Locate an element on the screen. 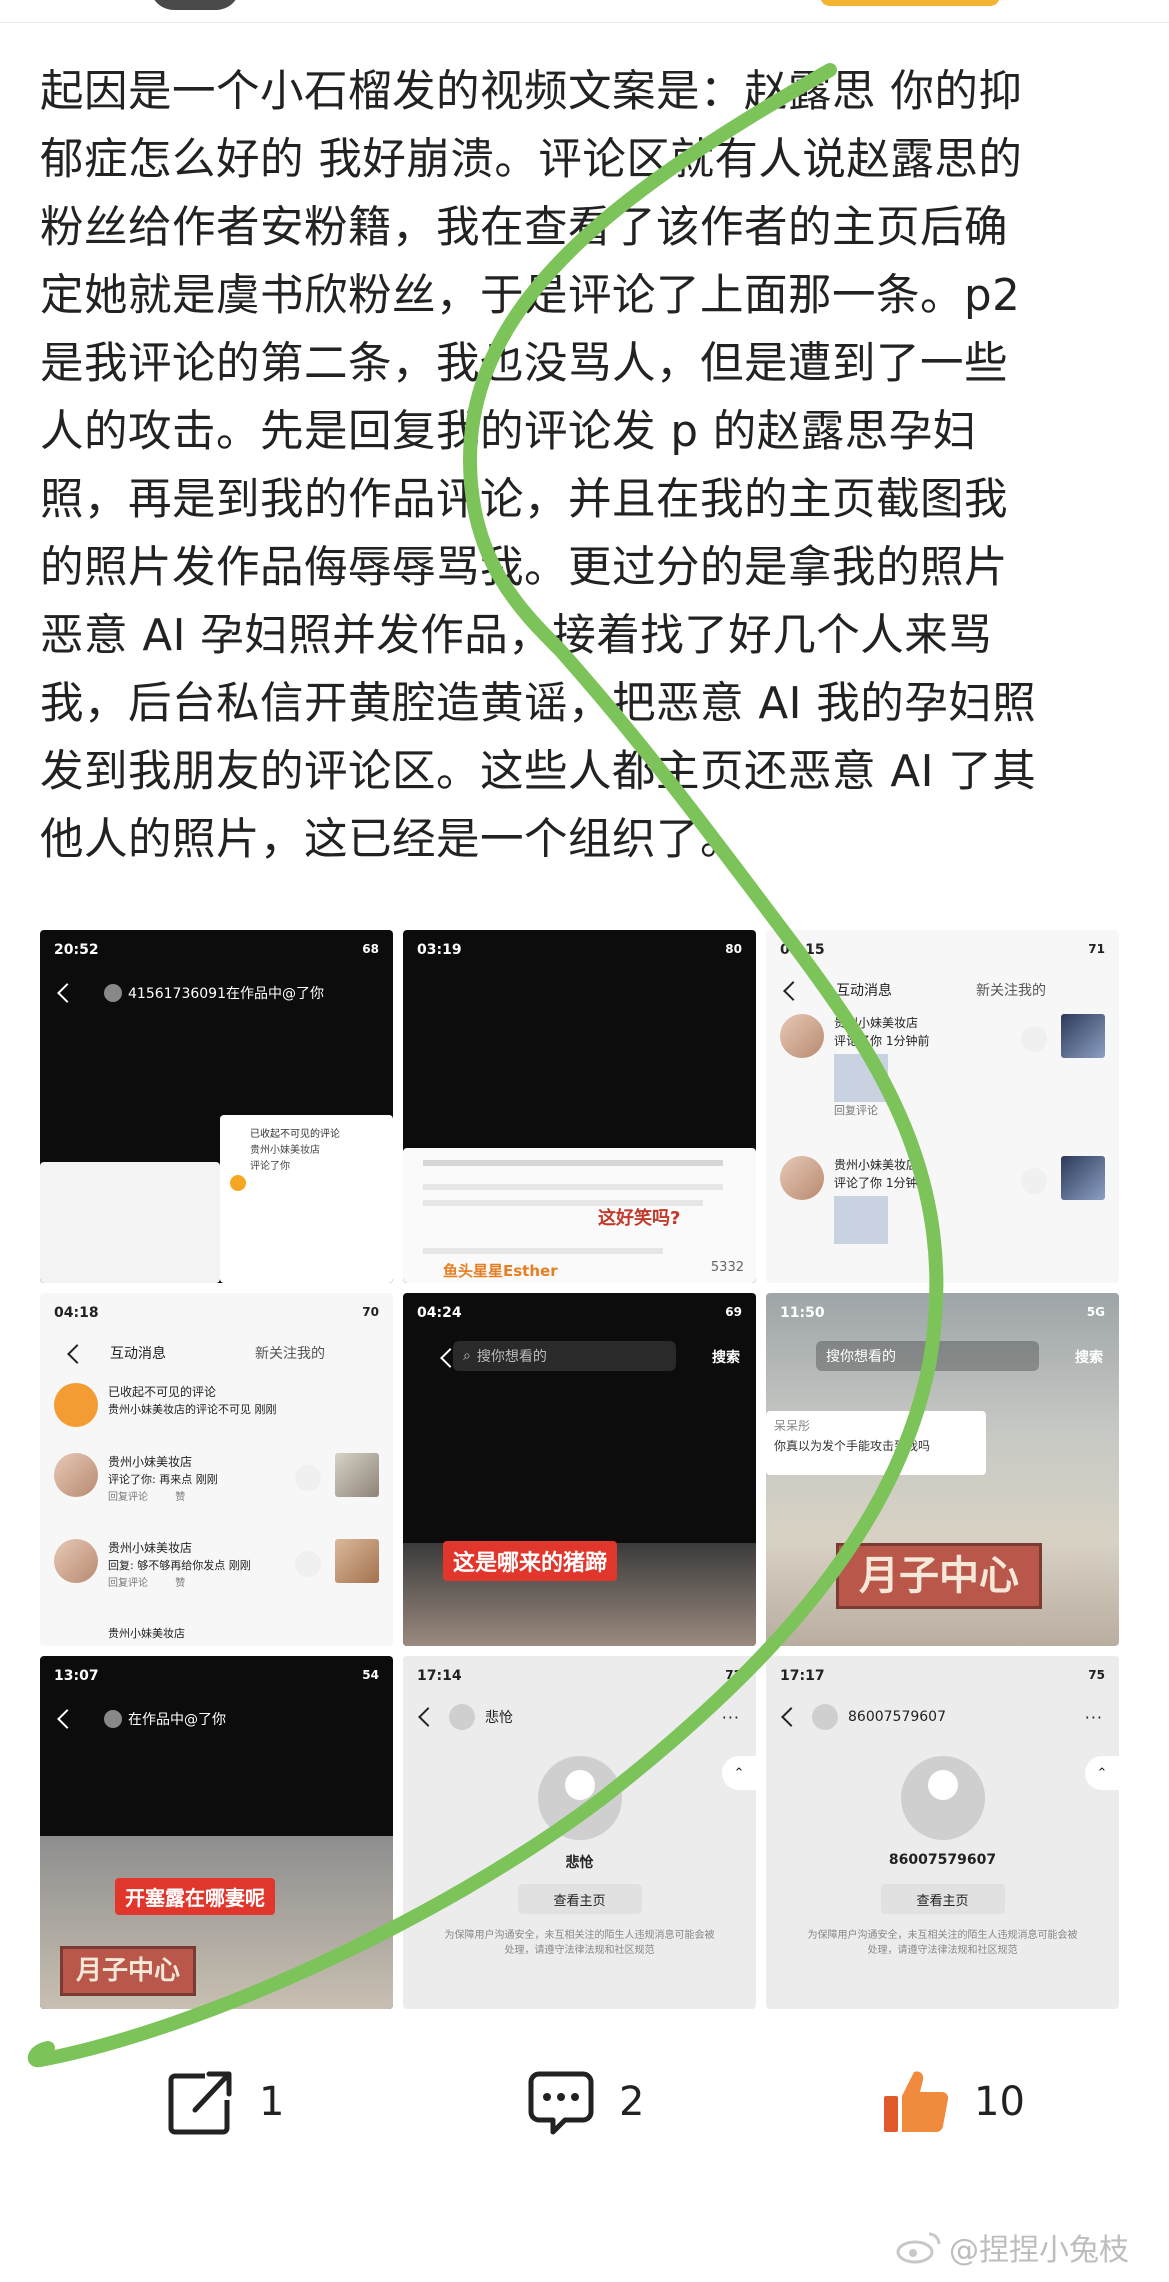 Image resolution: width=1169 pixels, height=2282 pixels. chat-name: 悲怆 is located at coordinates (499, 1718).